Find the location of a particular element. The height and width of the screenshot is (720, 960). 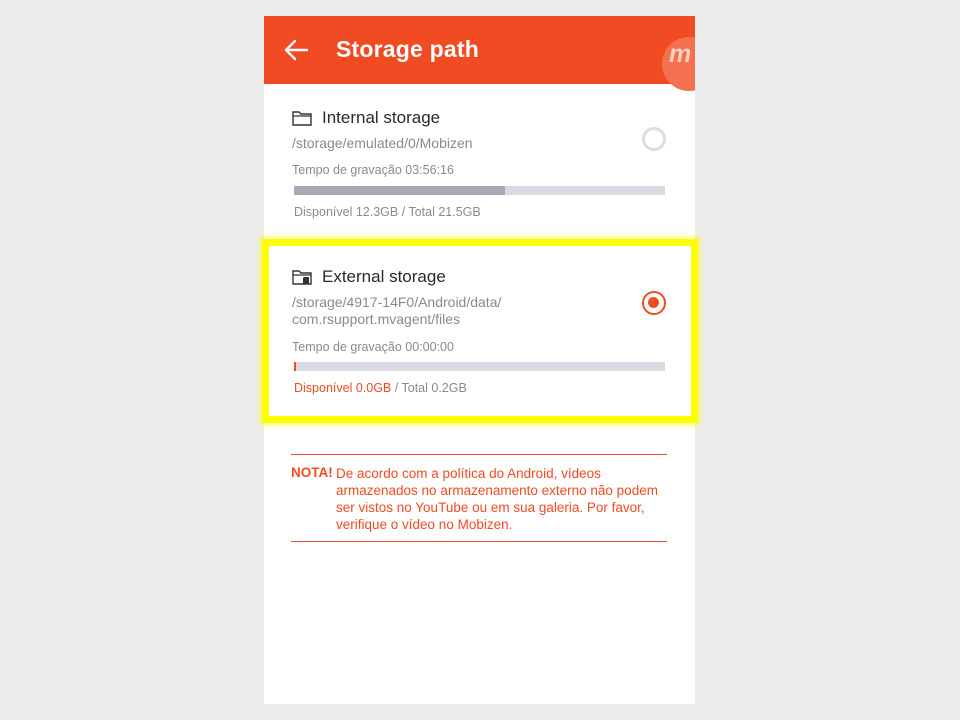

storage-option-title: Internal storage is located at coordinates (381, 117).